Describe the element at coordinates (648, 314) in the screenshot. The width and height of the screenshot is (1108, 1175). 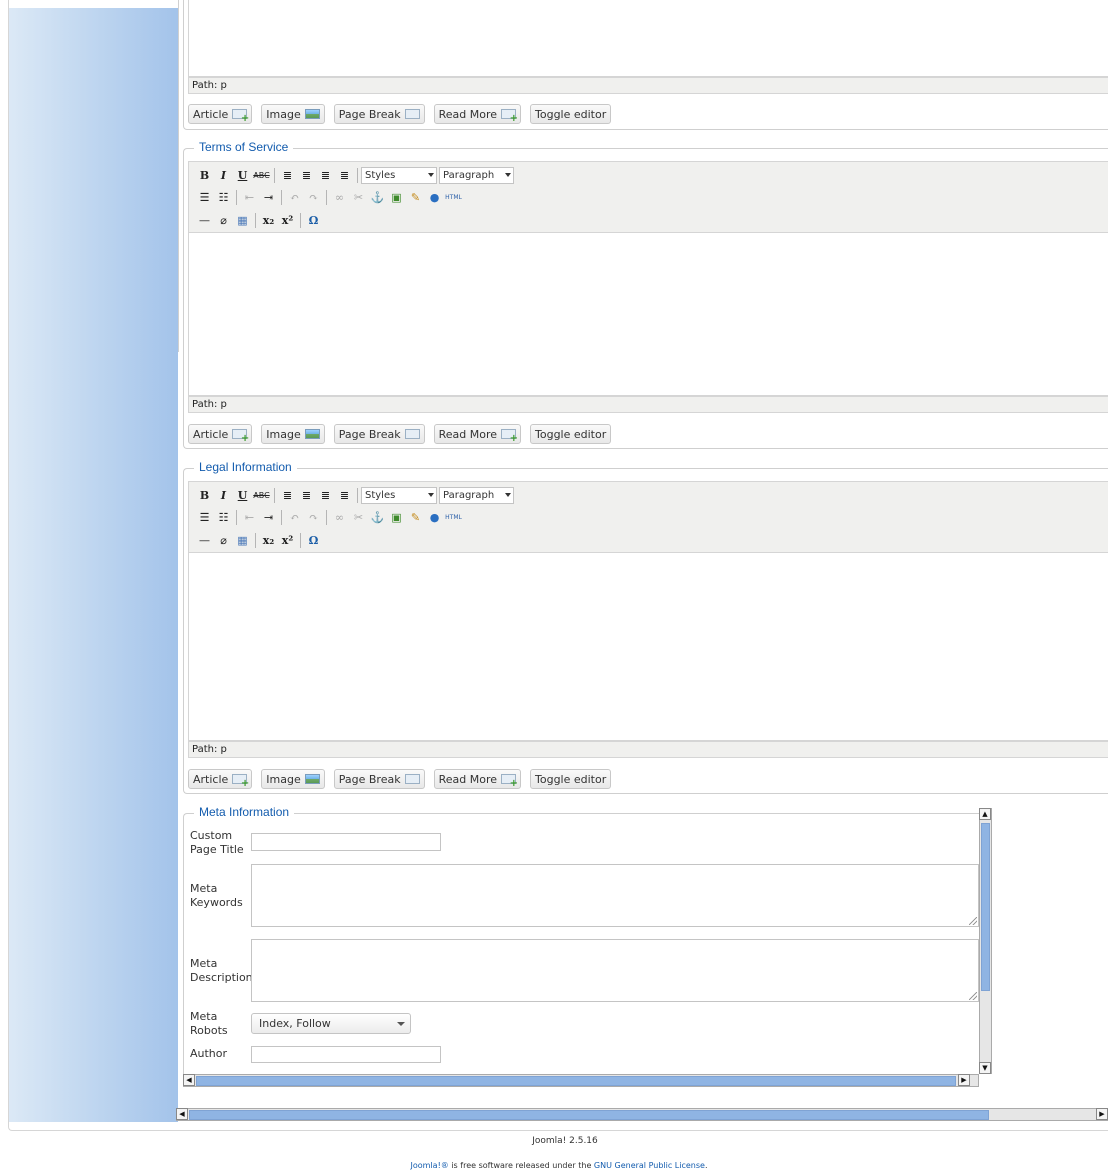
I see `tos-text-area` at that location.